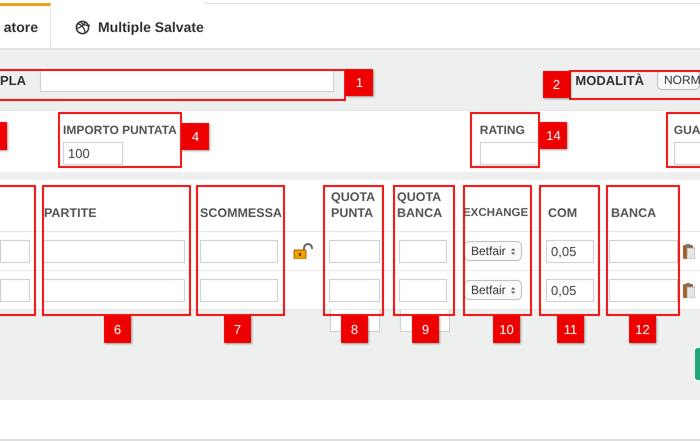 The image size is (700, 441). Describe the element at coordinates (642, 329) in the screenshot. I see `callout-badge: 12` at that location.